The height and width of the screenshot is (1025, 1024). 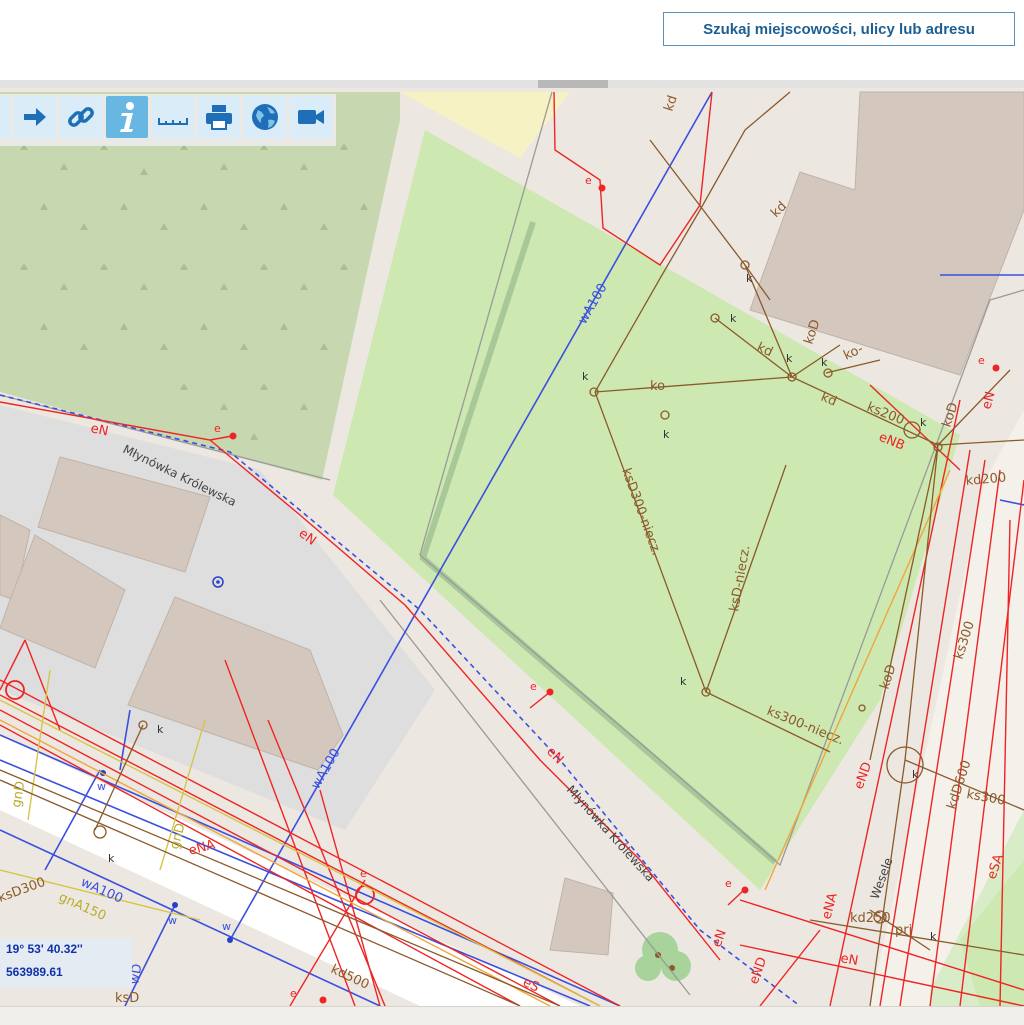 What do you see at coordinates (573, 84) in the screenshot?
I see `splitter-handle` at bounding box center [573, 84].